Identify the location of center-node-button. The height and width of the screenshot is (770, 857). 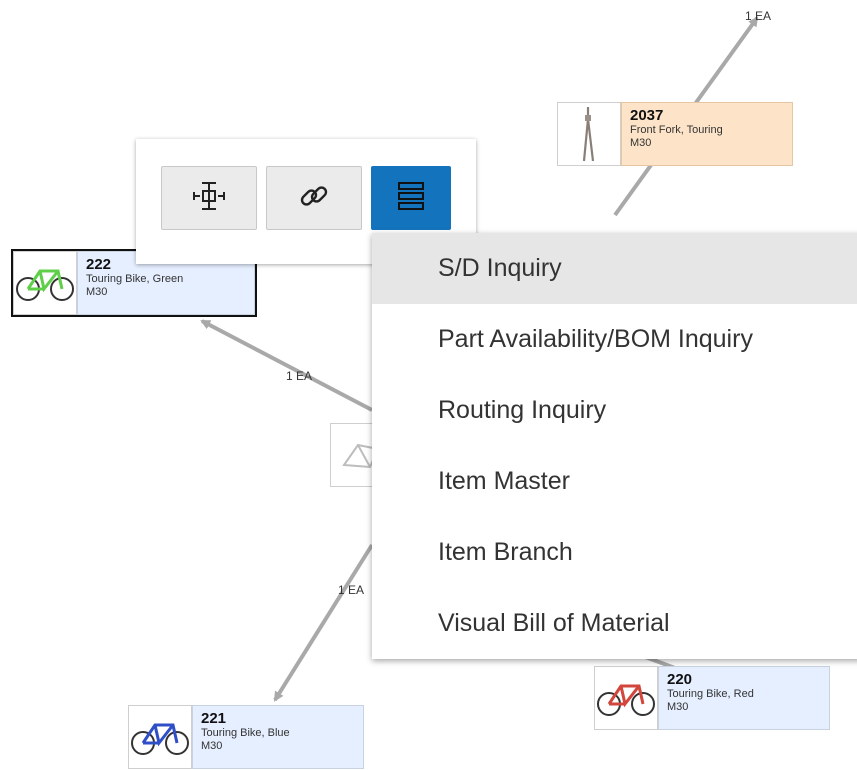
(209, 198).